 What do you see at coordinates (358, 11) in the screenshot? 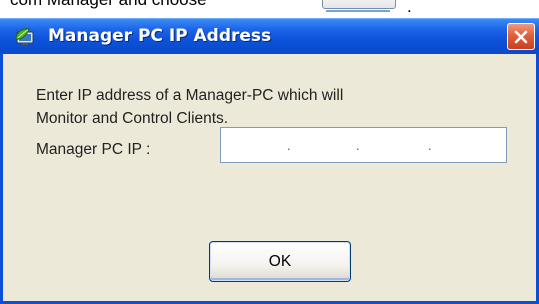
I see `background-button-shadow` at bounding box center [358, 11].